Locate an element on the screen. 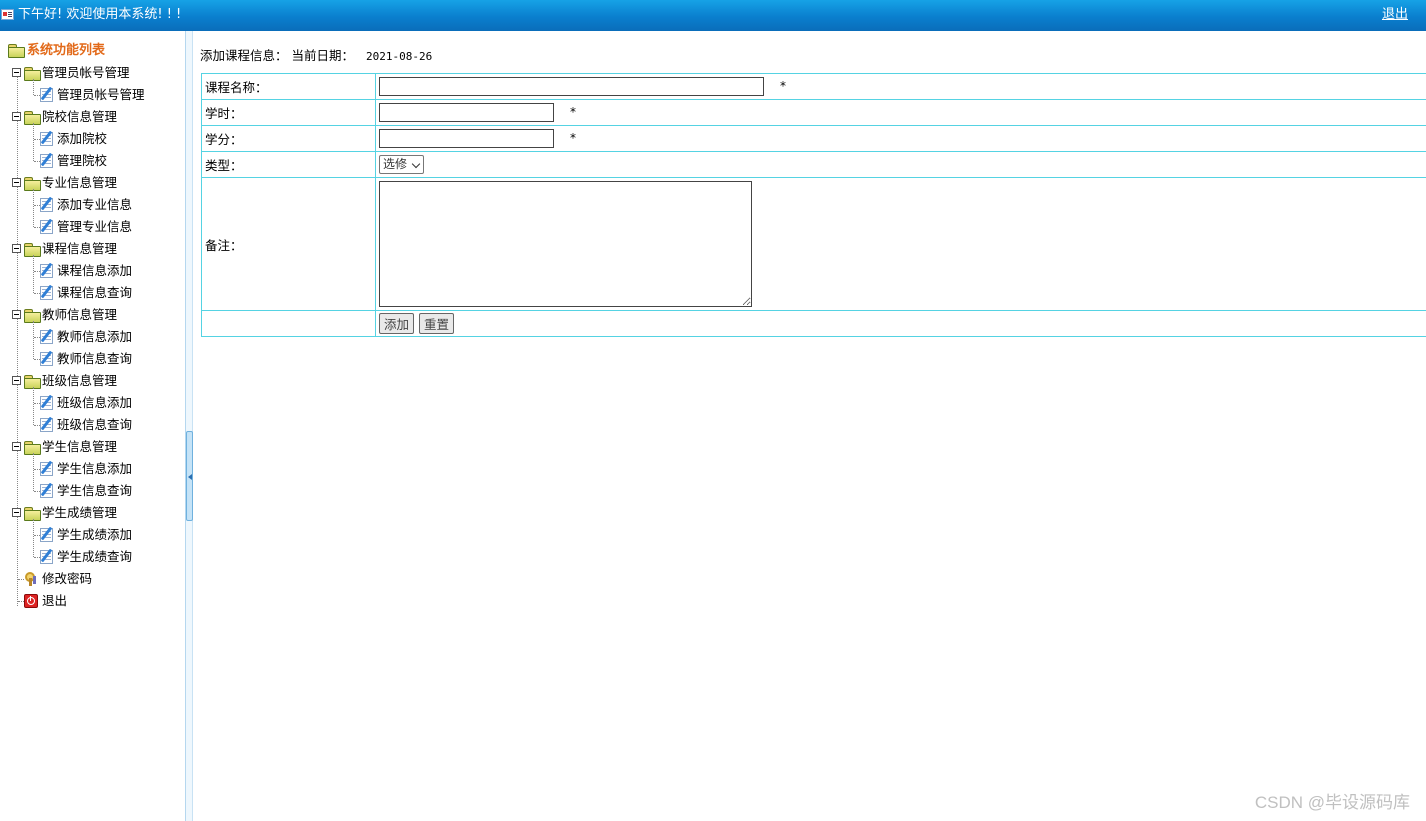  sidebar-group: 教师信息管理 is located at coordinates (93, 315).